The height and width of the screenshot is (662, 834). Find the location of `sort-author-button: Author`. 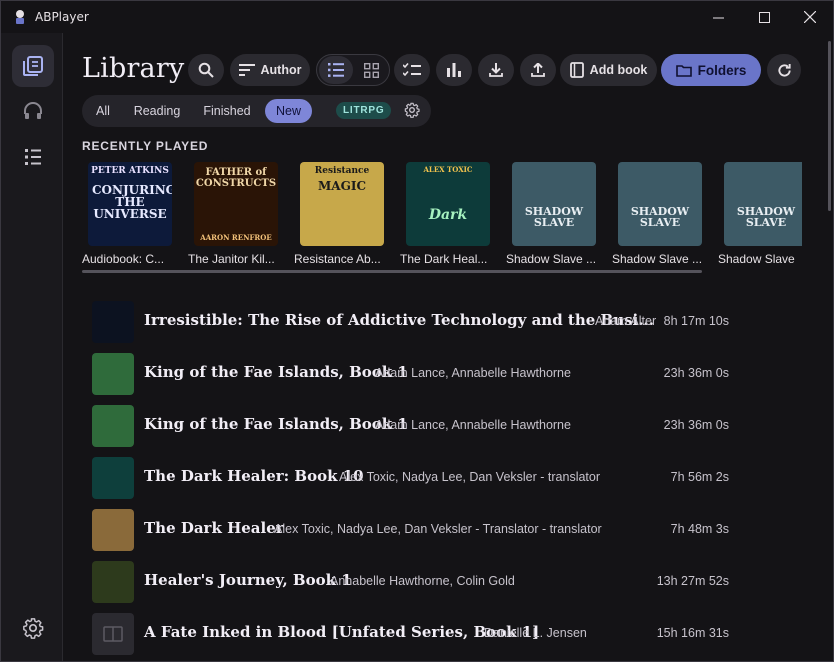

sort-author-button: Author is located at coordinates (270, 70).